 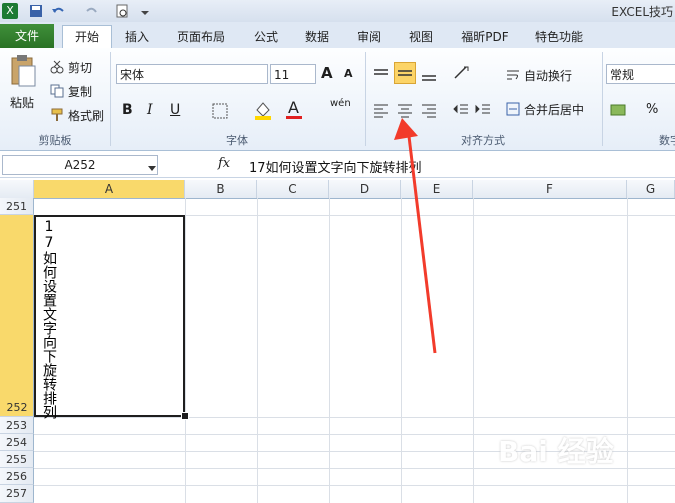 I want to click on copy-icon, so click(x=57, y=92).